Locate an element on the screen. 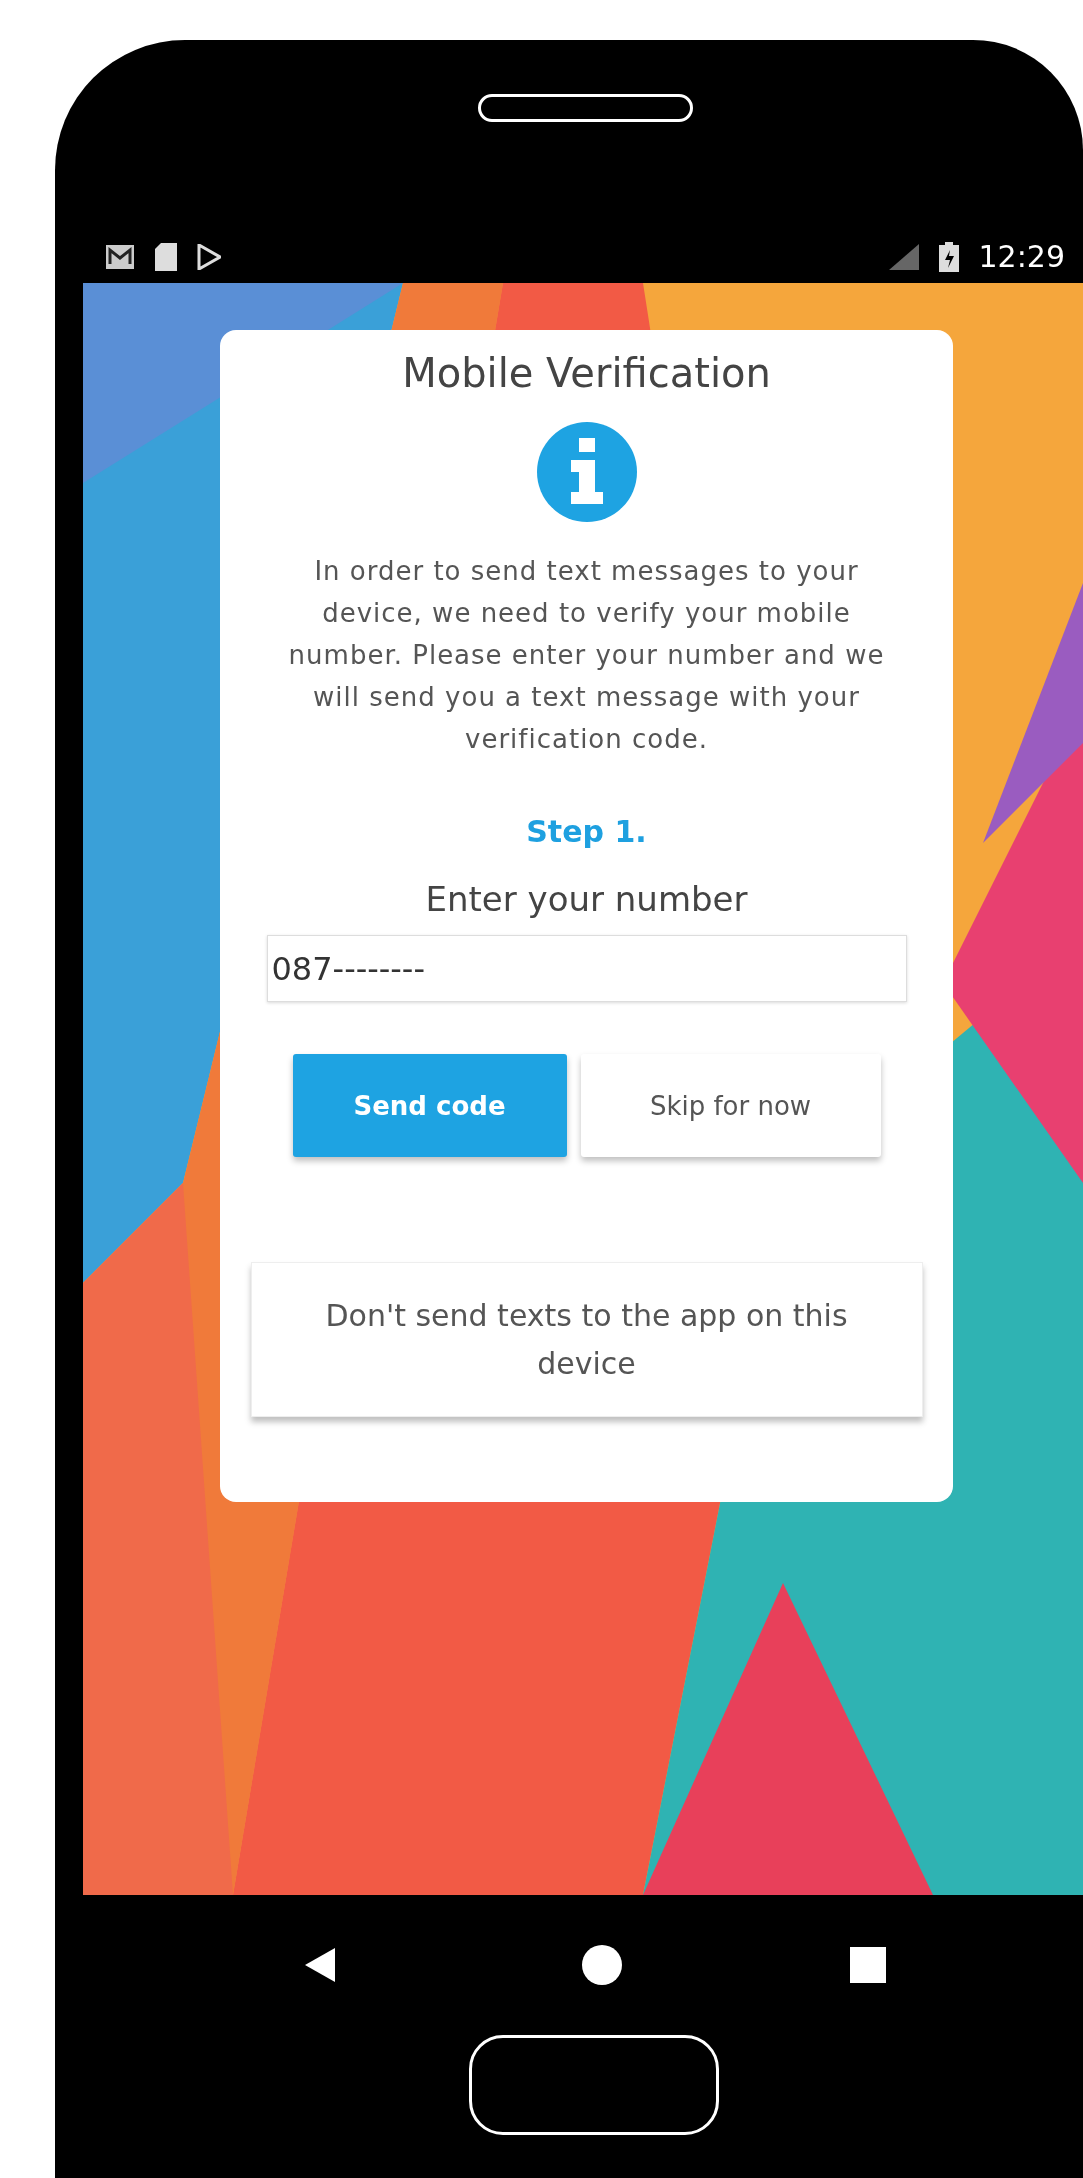 The image size is (1083, 2178). battery-icon is located at coordinates (948, 256).